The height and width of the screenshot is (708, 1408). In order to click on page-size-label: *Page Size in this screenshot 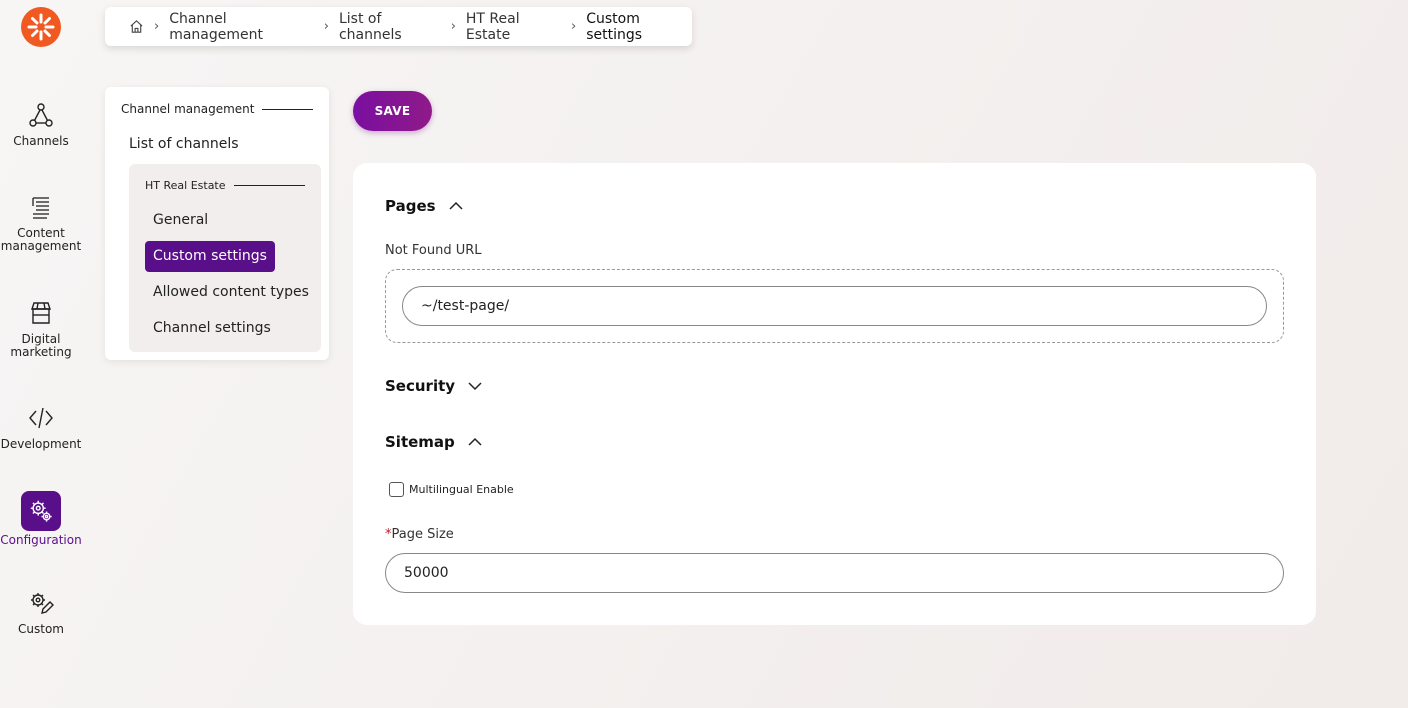, I will do `click(419, 534)`.